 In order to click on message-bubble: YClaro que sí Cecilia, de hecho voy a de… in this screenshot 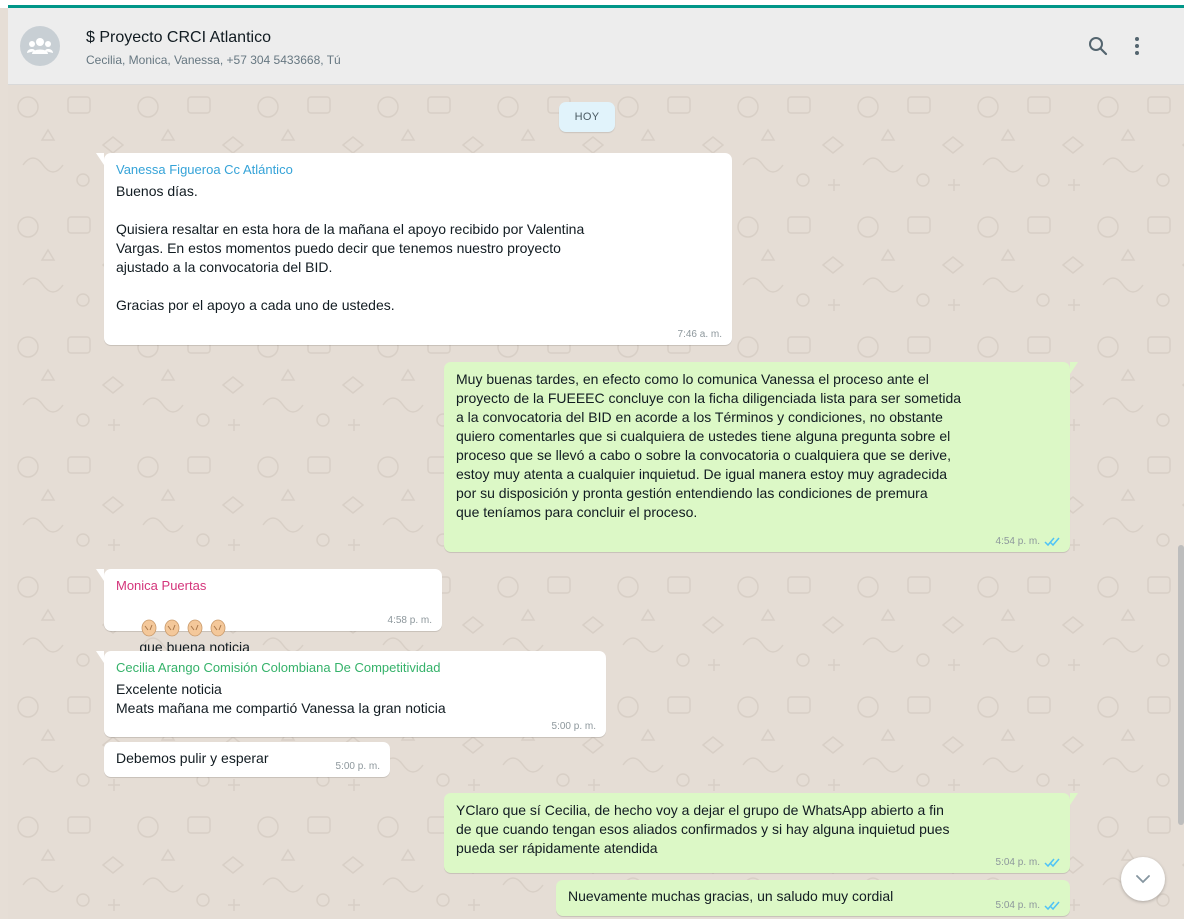, I will do `click(761, 833)`.